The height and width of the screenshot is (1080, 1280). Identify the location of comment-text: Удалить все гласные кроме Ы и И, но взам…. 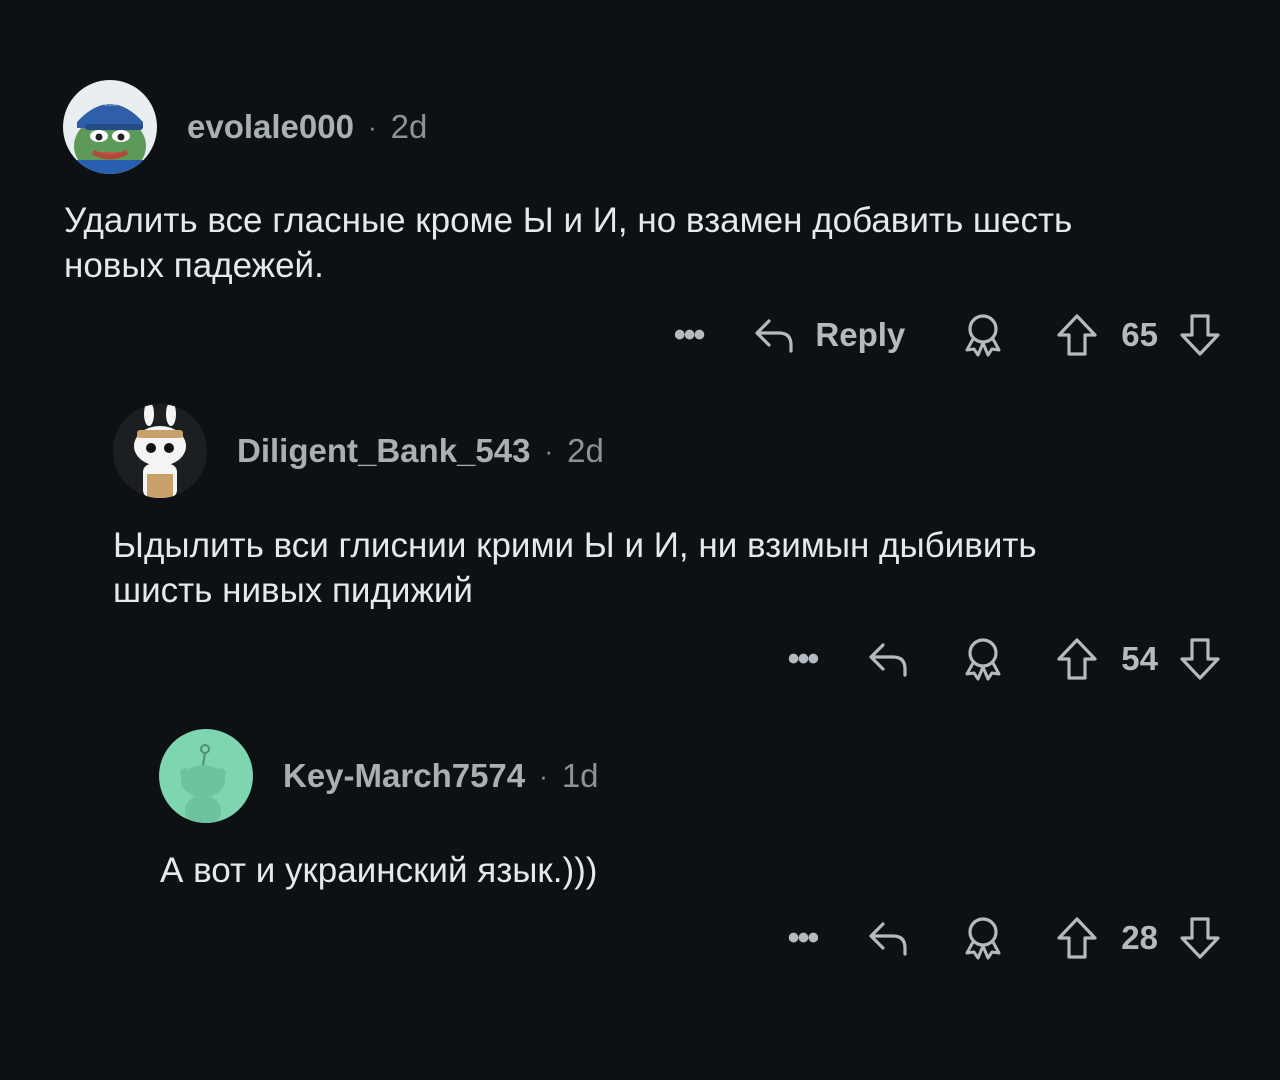
(568, 243).